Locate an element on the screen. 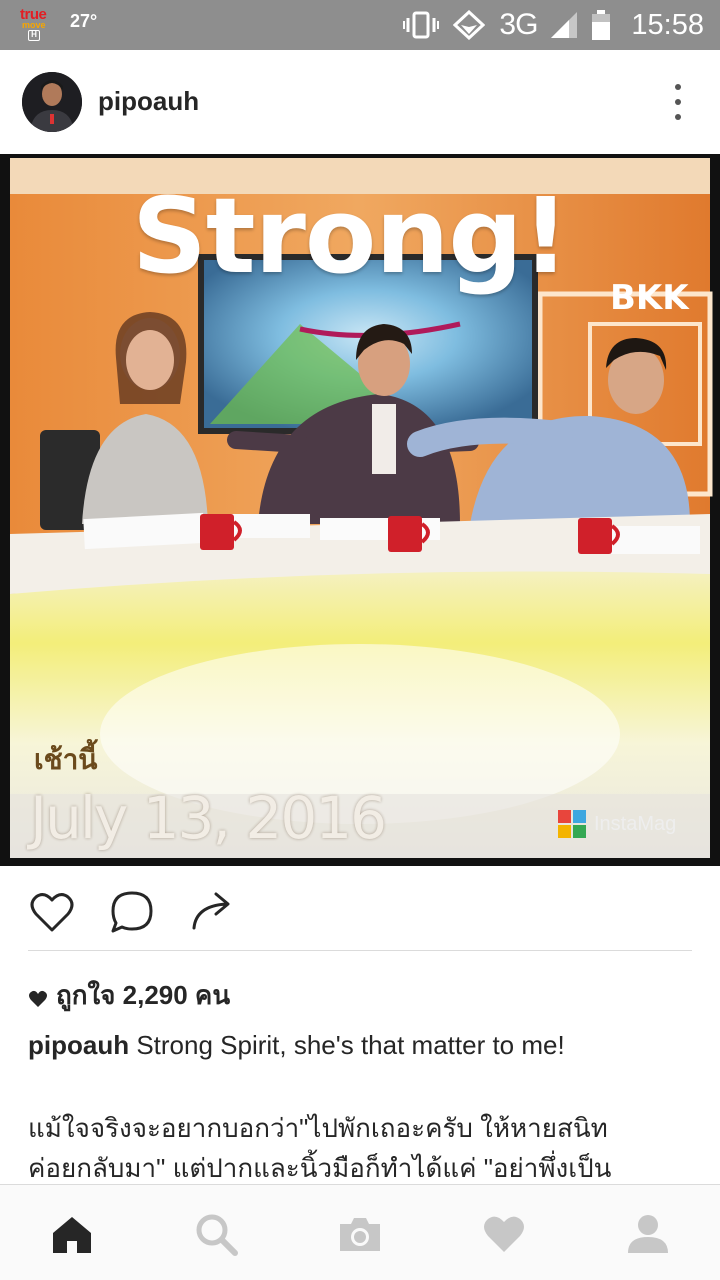  network-badge: H is located at coordinates (34, 35).